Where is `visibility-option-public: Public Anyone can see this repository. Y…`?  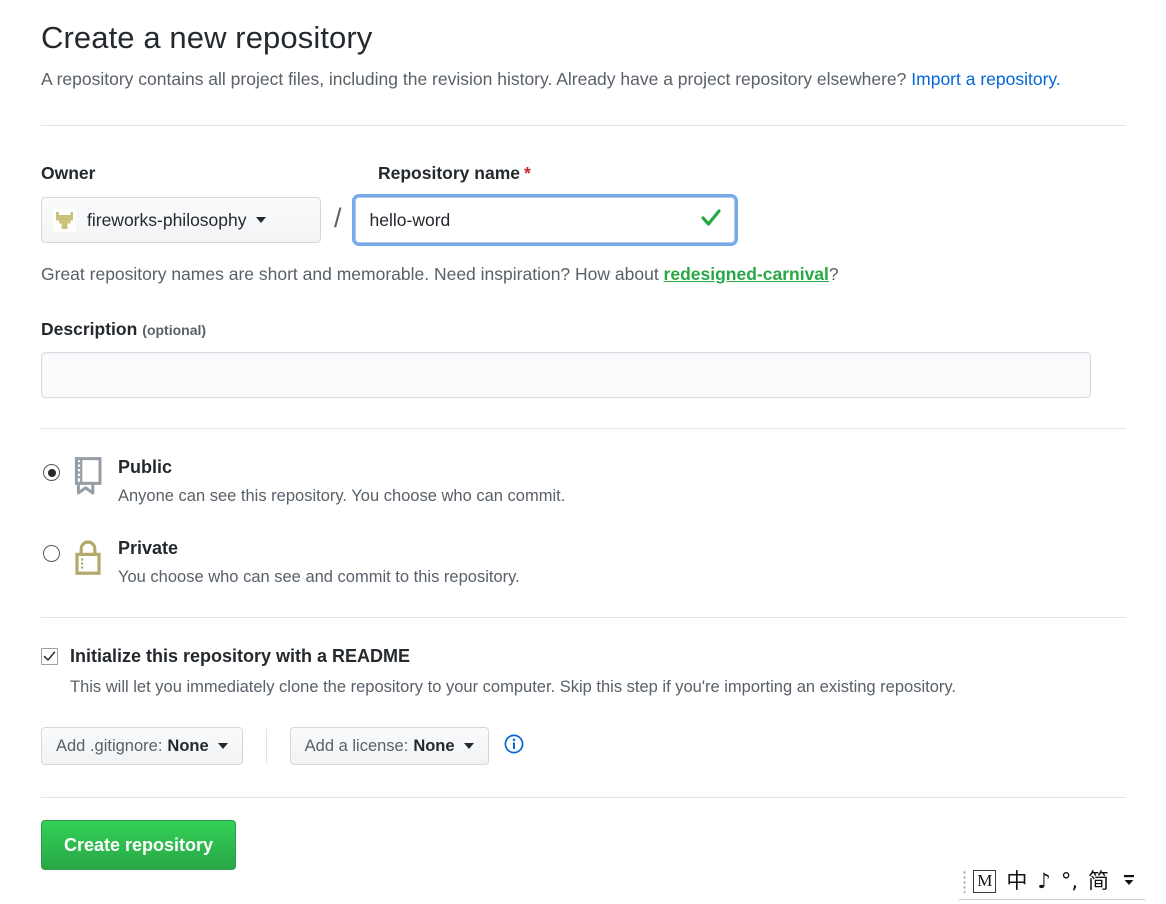 visibility-option-public: Public Anyone can see this repository. Y… is located at coordinates (583, 481).